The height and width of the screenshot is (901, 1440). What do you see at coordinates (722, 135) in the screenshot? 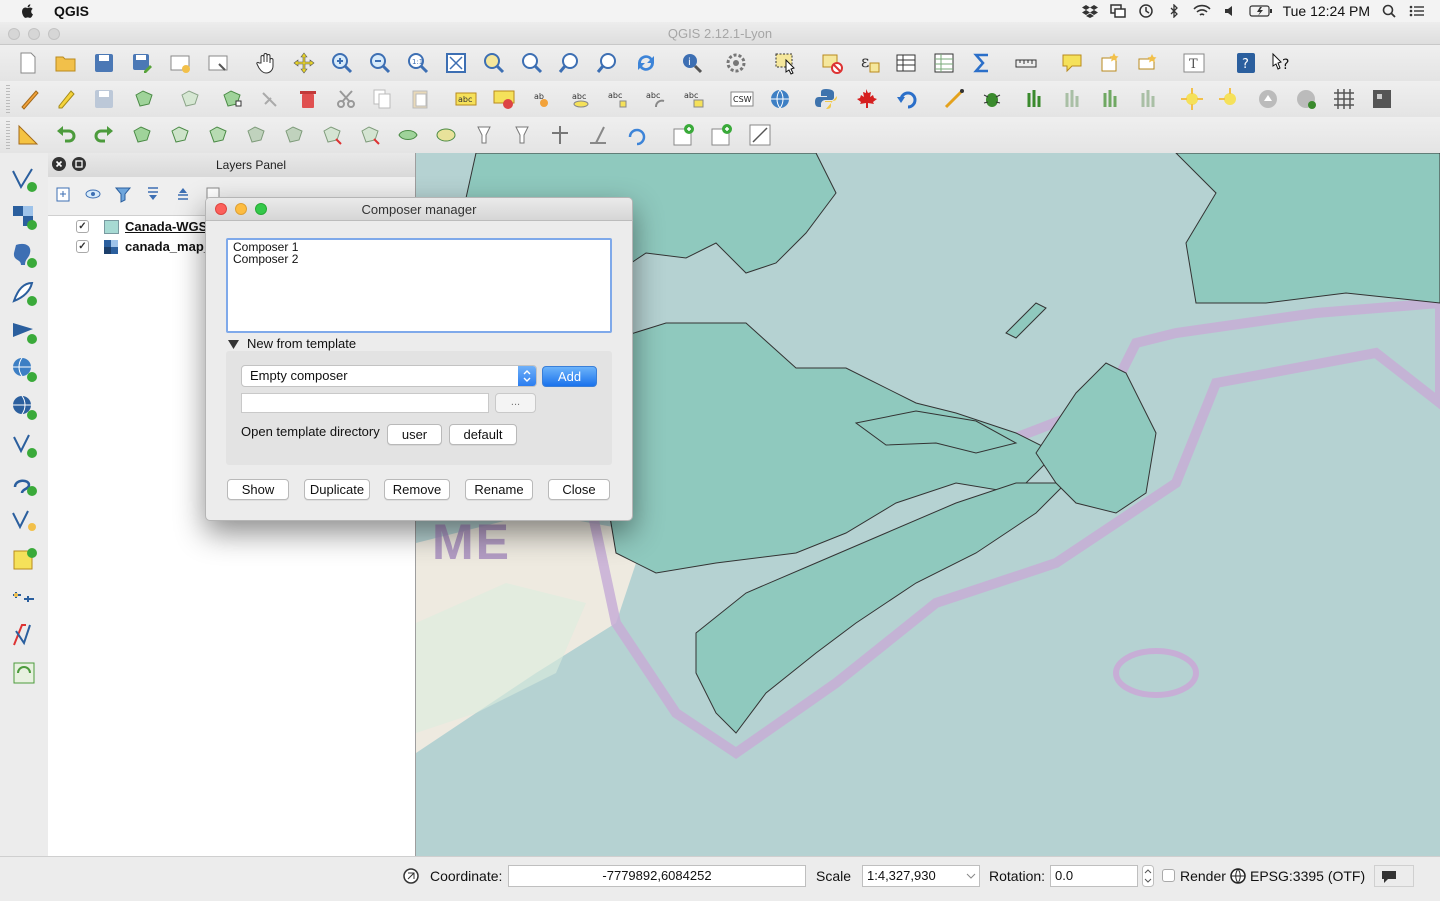
I see `add-wkt-line-icon` at bounding box center [722, 135].